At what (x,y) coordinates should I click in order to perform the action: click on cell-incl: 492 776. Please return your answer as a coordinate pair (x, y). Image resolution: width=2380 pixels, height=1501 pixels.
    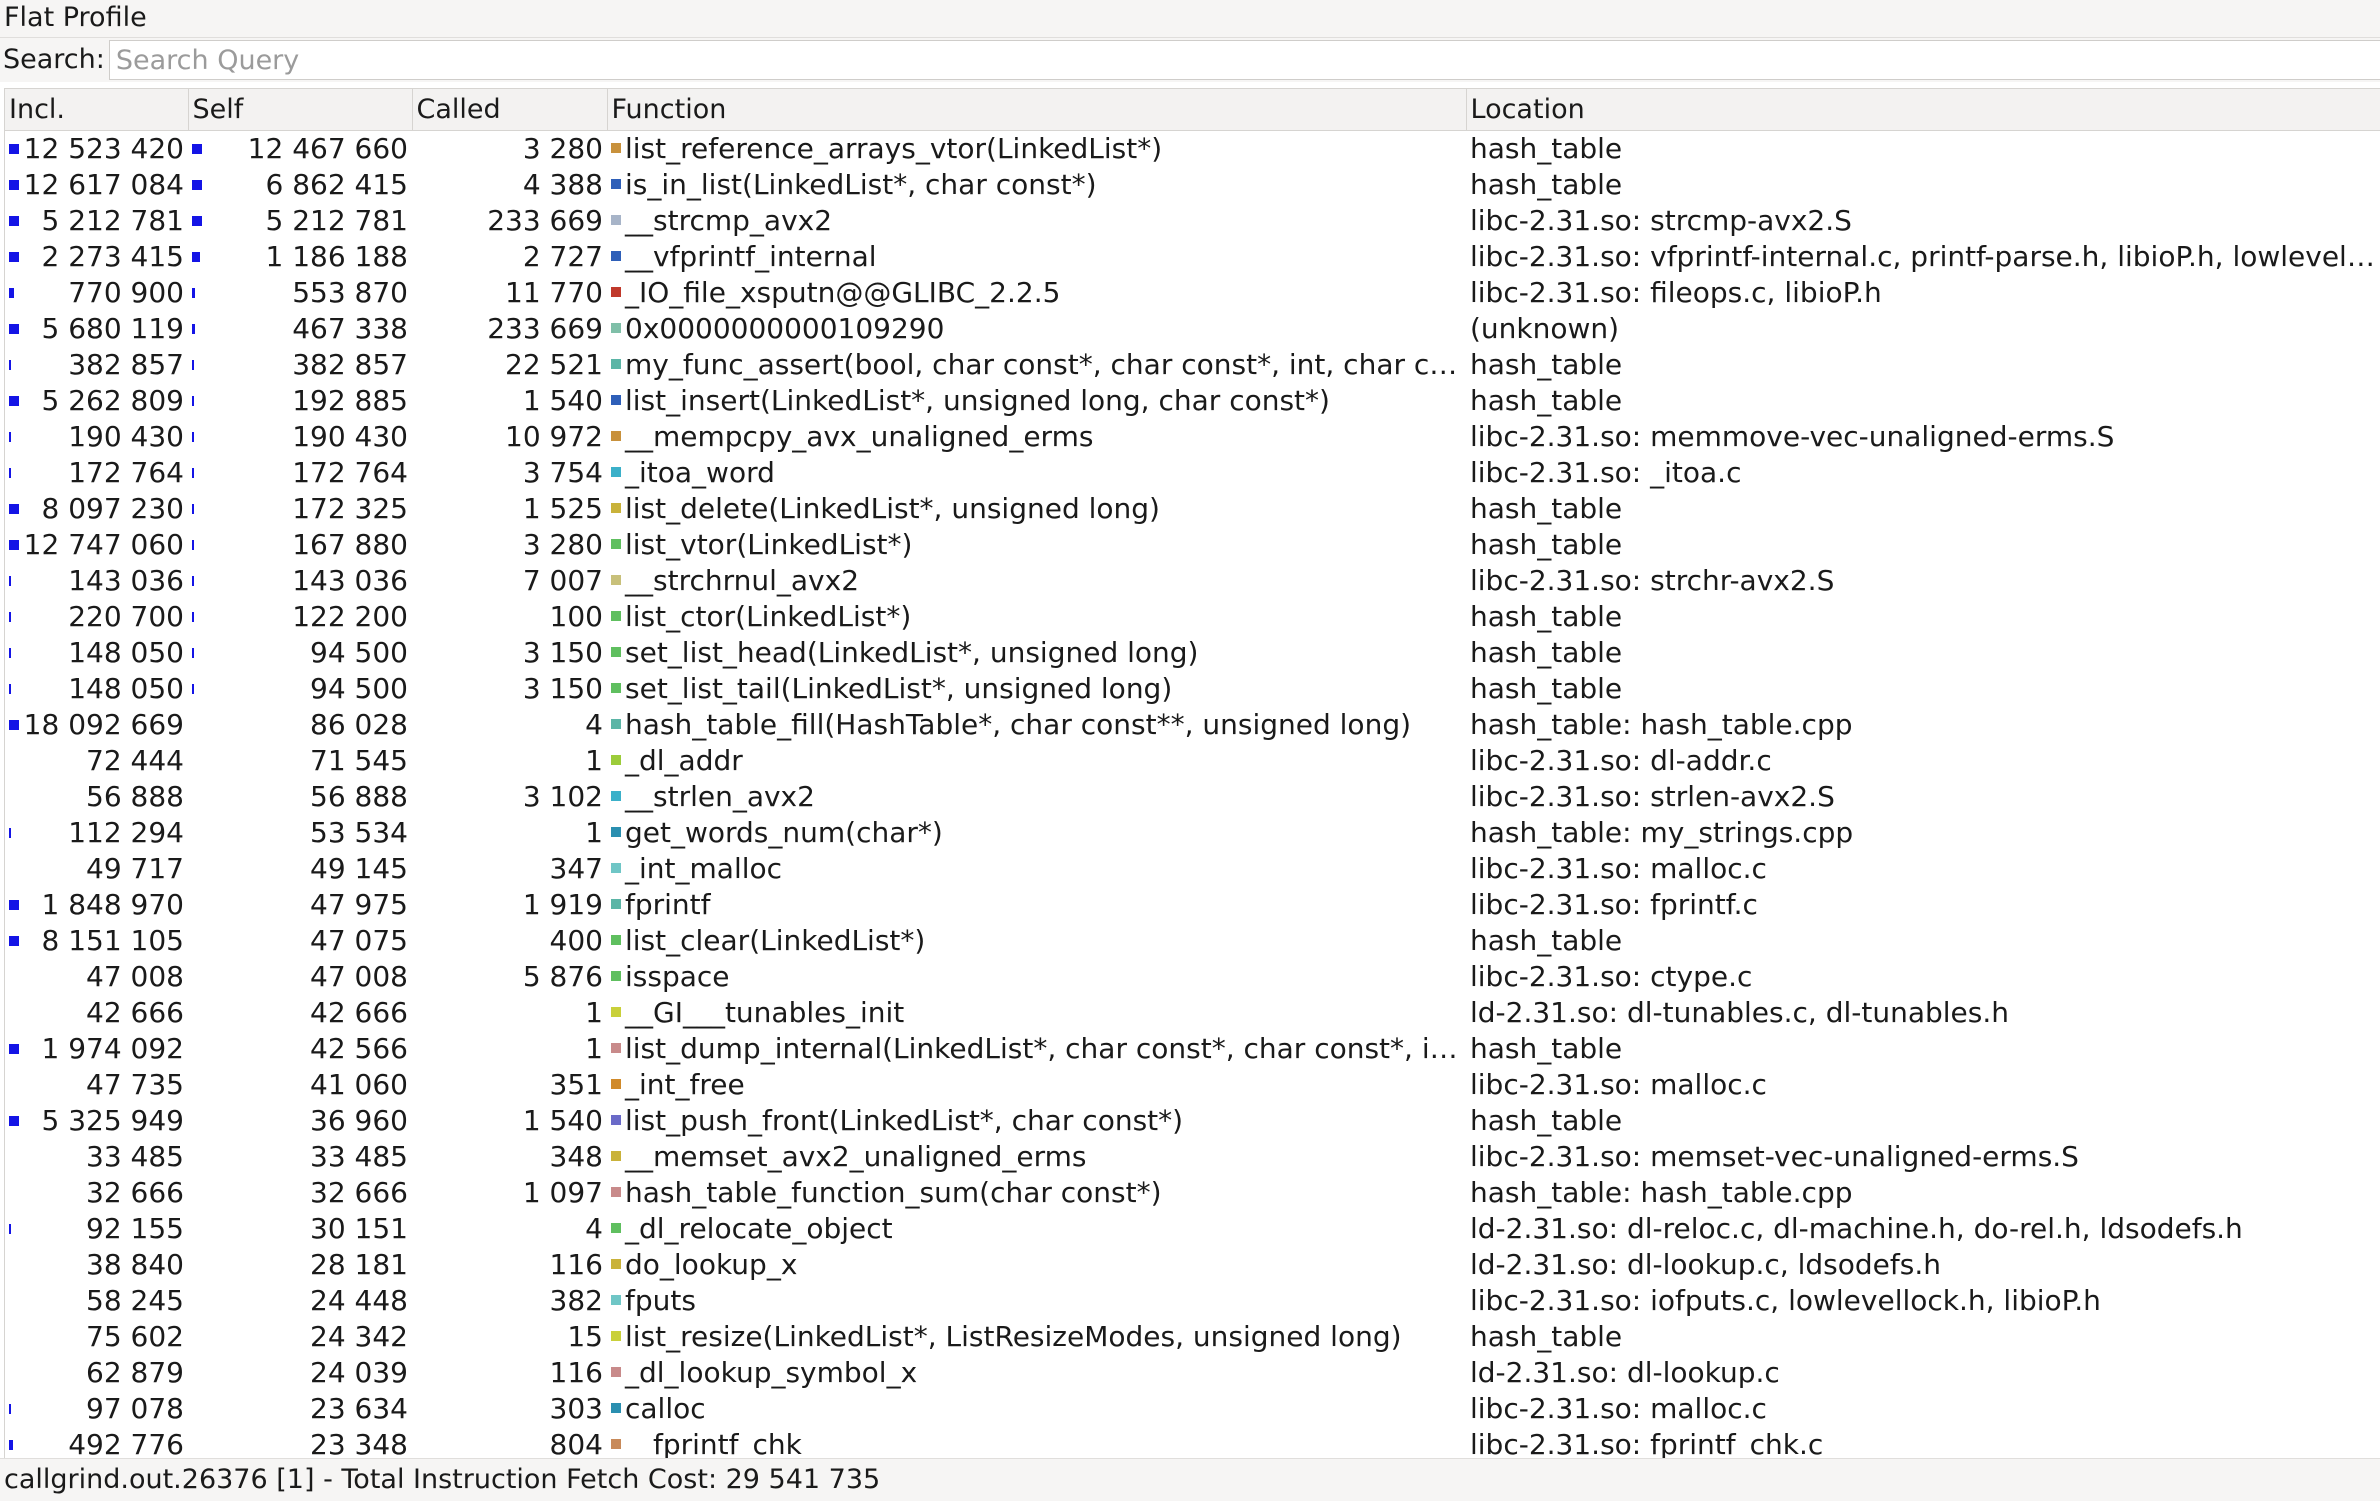
    Looking at the image, I should click on (96, 1442).